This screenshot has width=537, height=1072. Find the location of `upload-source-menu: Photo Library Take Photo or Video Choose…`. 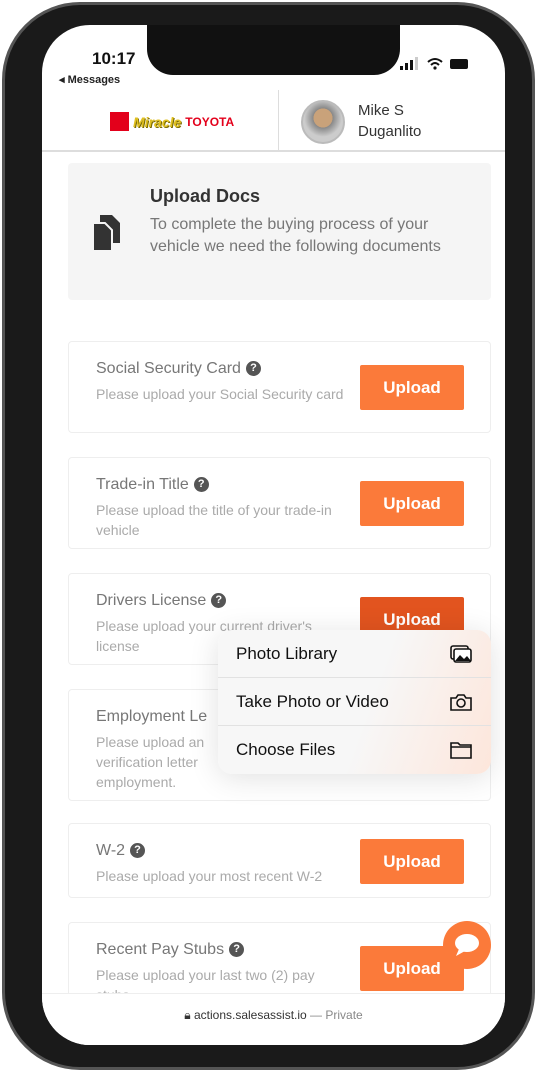

upload-source-menu: Photo Library Take Photo or Video Choose… is located at coordinates (354, 702).